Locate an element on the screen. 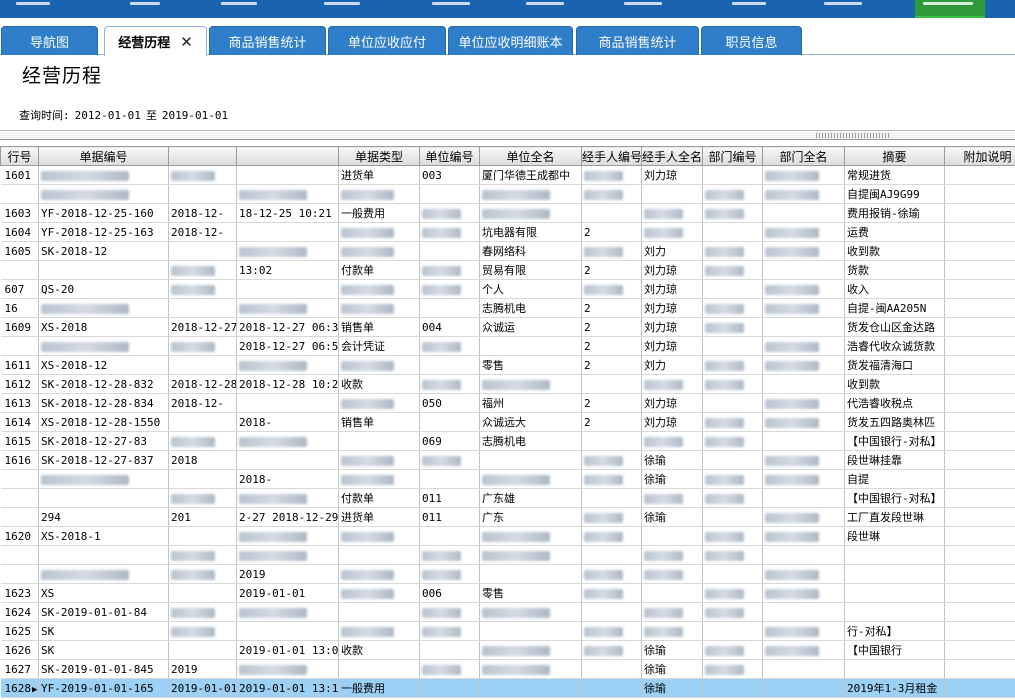 This screenshot has height=700, width=1015. table-row: 1623 XS 2019-01-01 006 零售 is located at coordinates (507, 593).